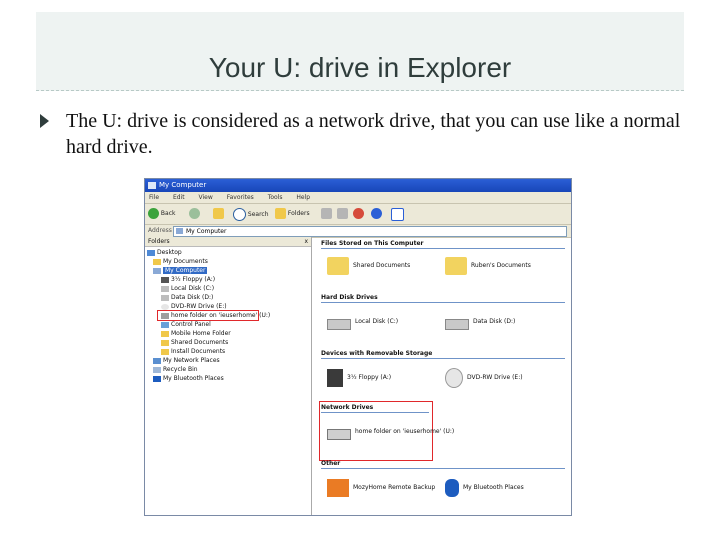  I want to click on section-hard-disk-drives: Hard Disk Drives, so click(443, 298).